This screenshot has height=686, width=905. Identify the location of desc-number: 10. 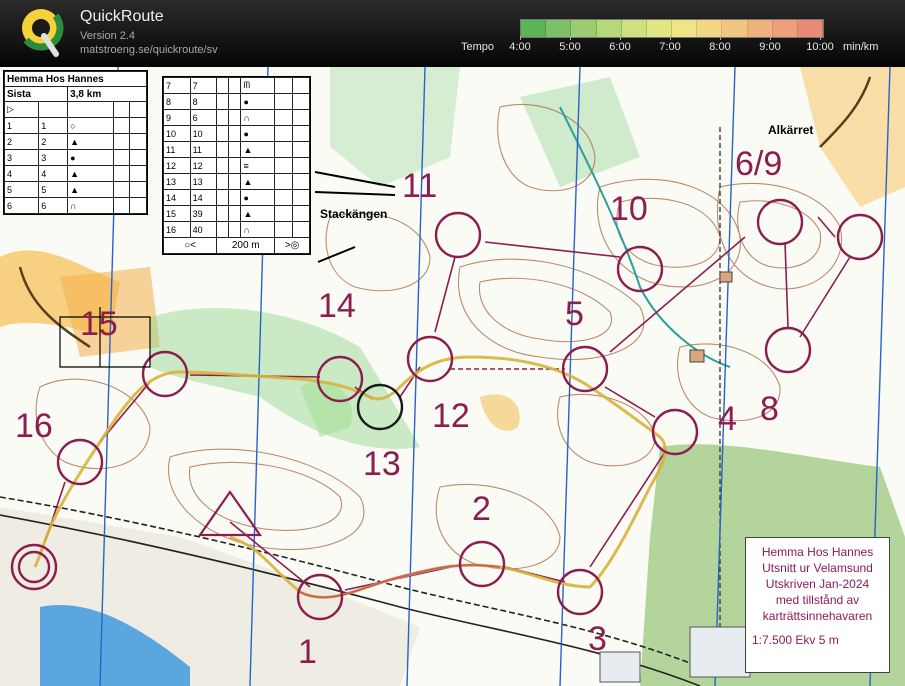
(177, 133).